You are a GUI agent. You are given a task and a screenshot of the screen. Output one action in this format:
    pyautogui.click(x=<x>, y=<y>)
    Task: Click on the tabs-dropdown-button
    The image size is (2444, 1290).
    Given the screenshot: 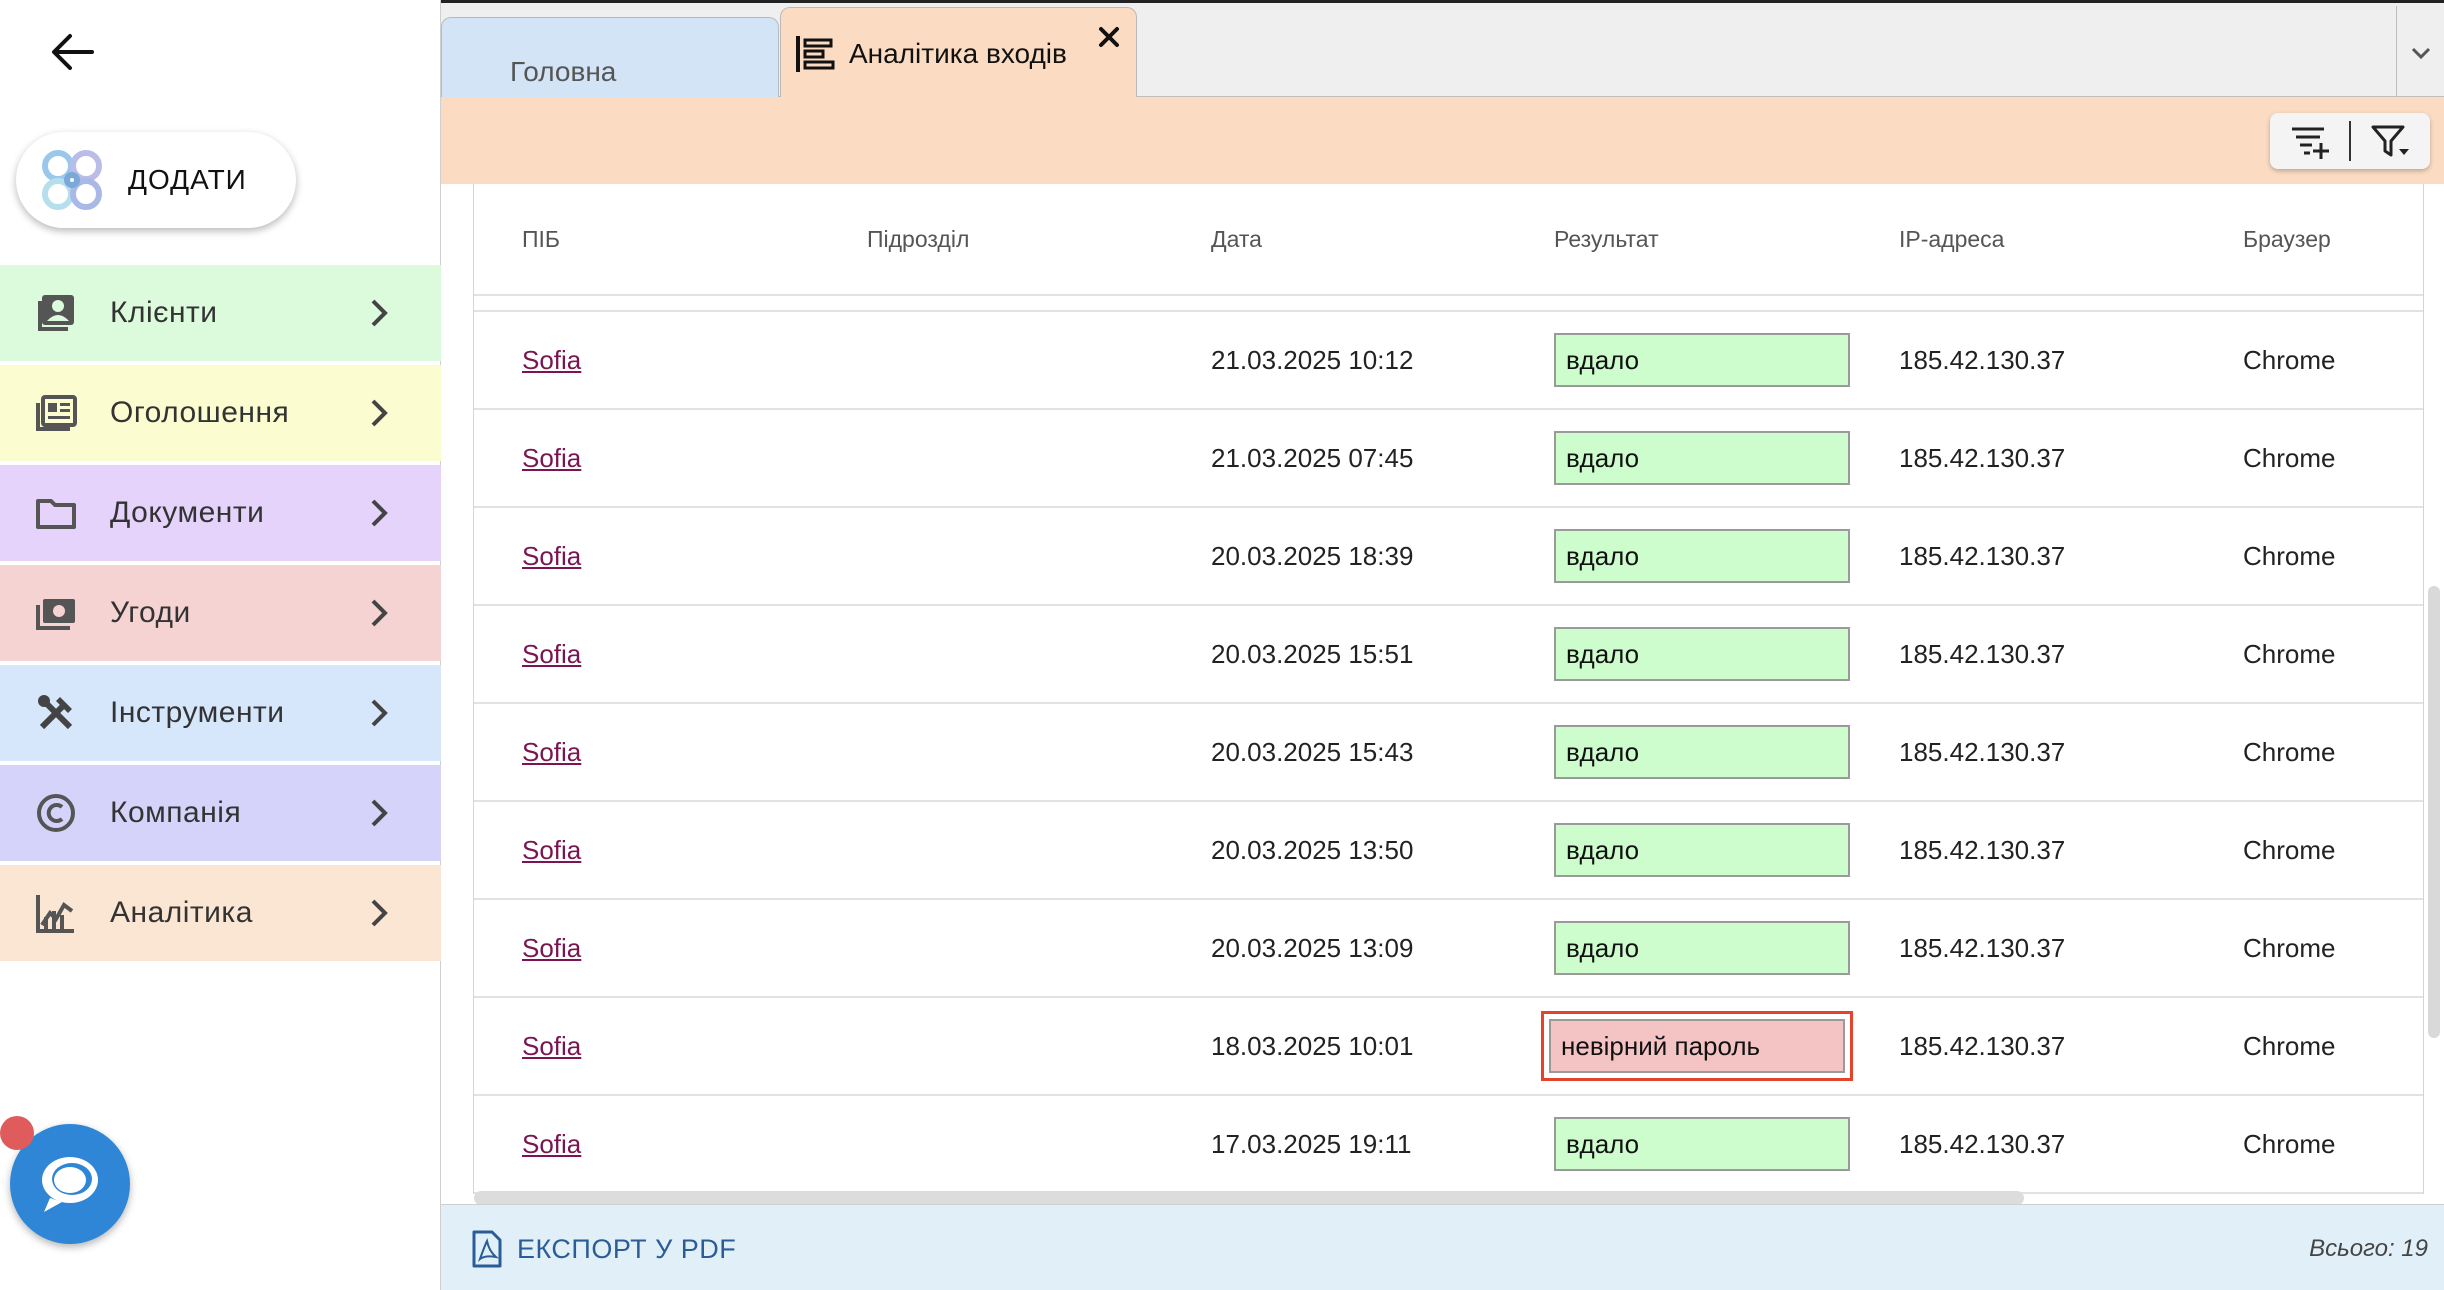 What is the action you would take?
    pyautogui.click(x=2420, y=53)
    